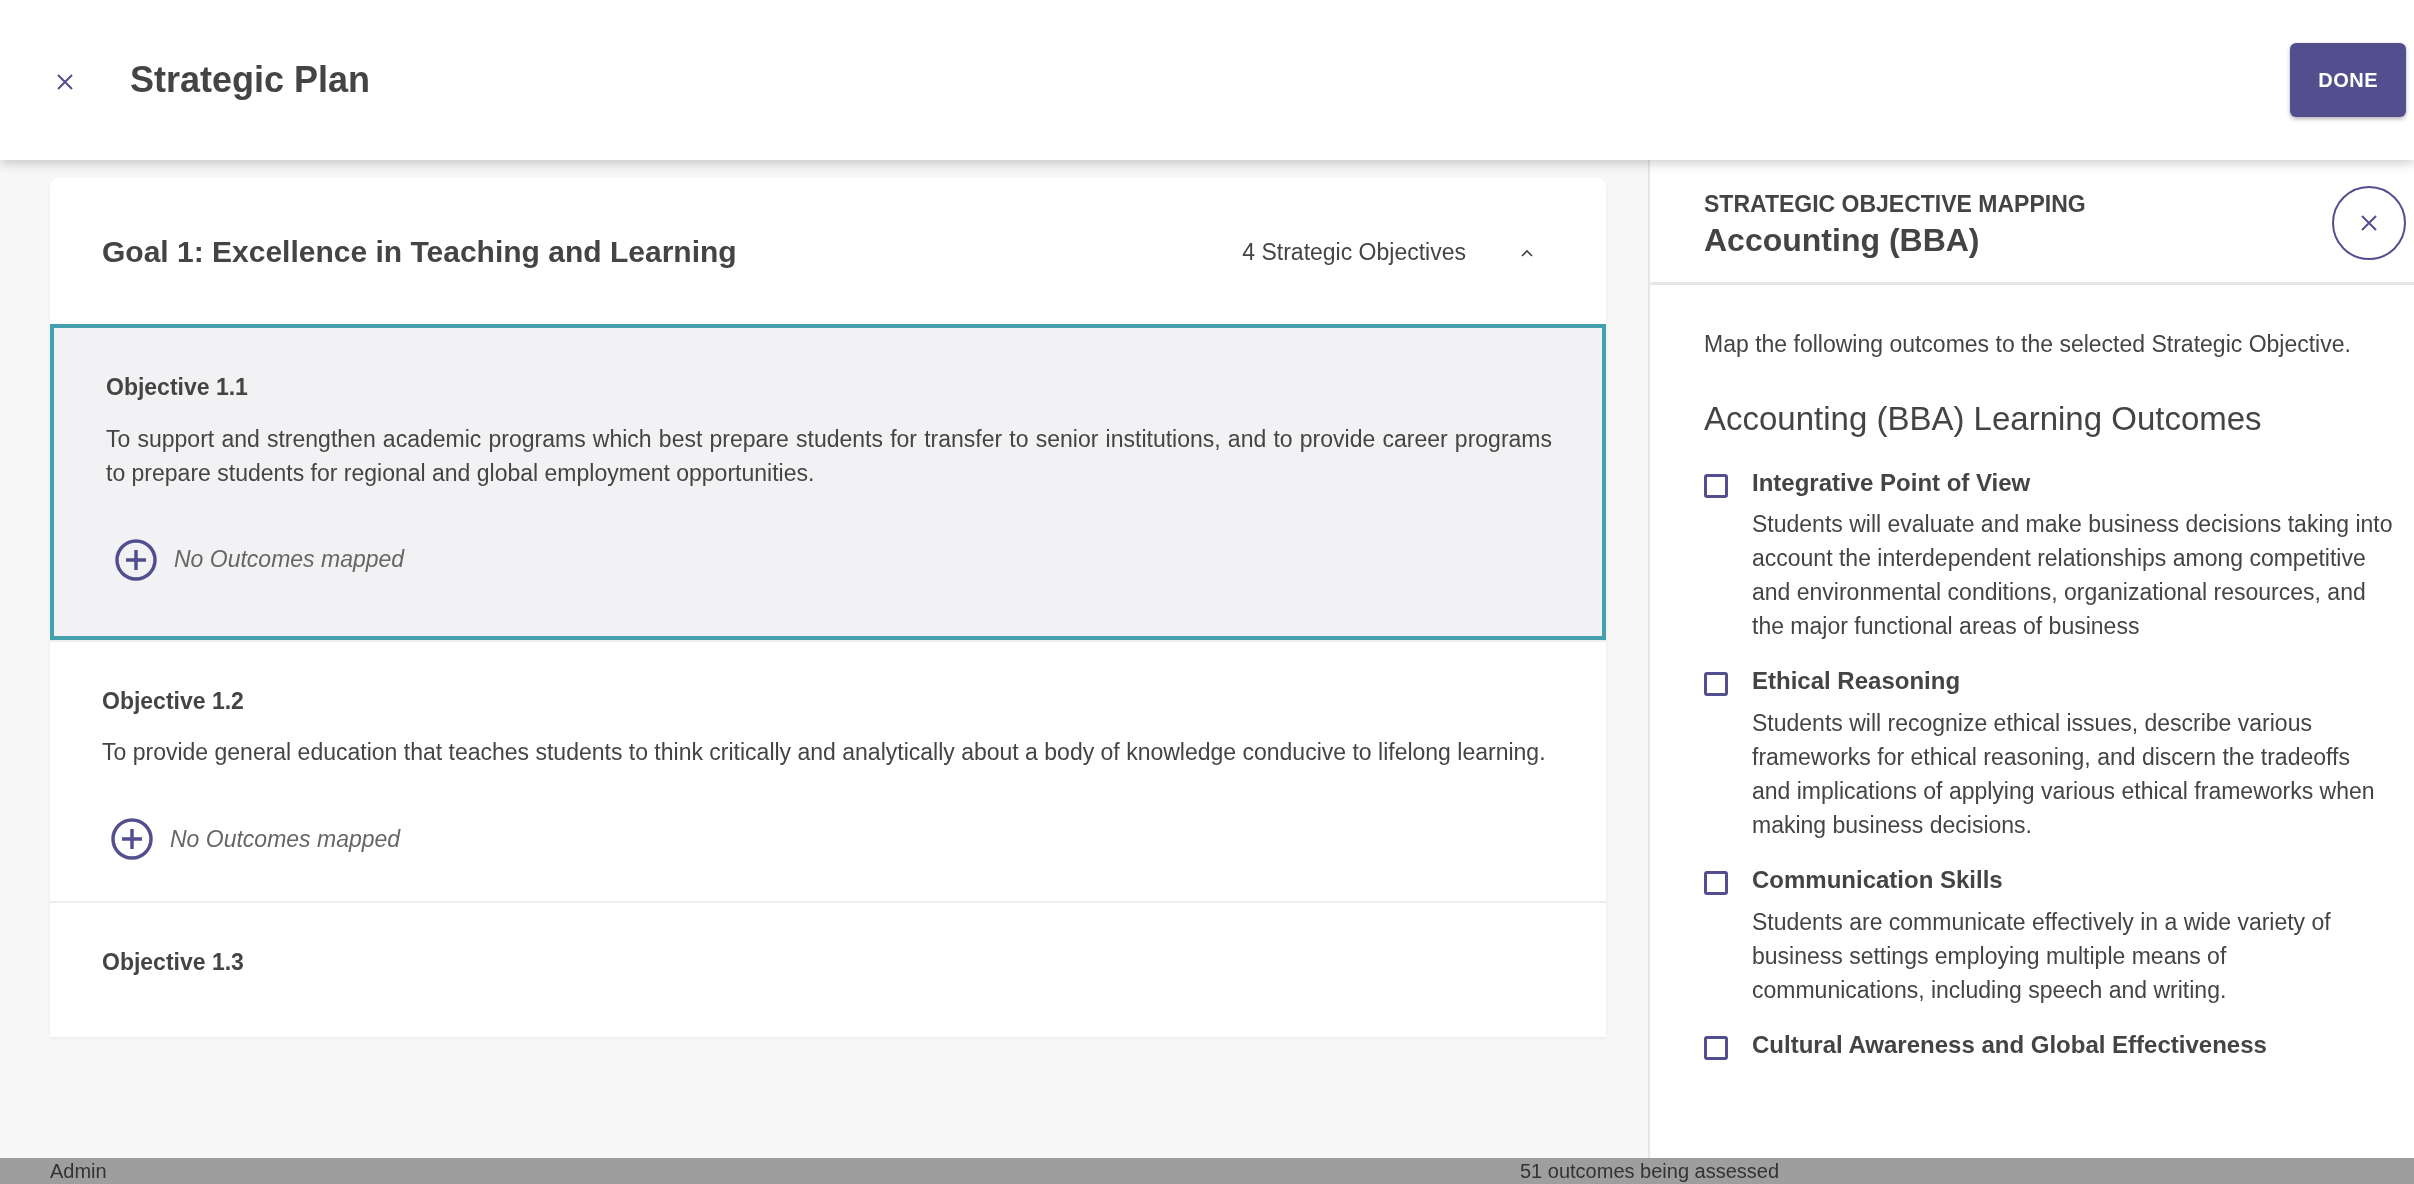 The height and width of the screenshot is (1184, 2414). Describe the element at coordinates (2073, 576) in the screenshot. I see `outcome-description: Students will evaluate and make business decisions taking into account the interdependent relationships among competitive and environmental conditions, organizational resources, and the major functional areas of business` at that location.